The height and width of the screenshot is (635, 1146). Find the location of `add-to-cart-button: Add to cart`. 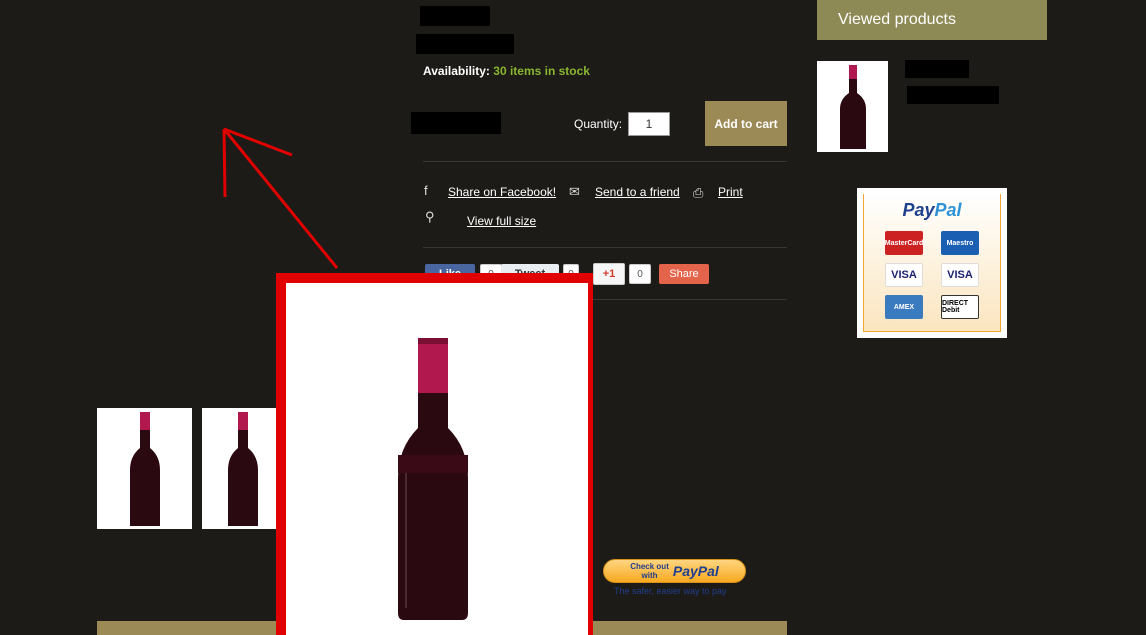

add-to-cart-button: Add to cart is located at coordinates (746, 123).